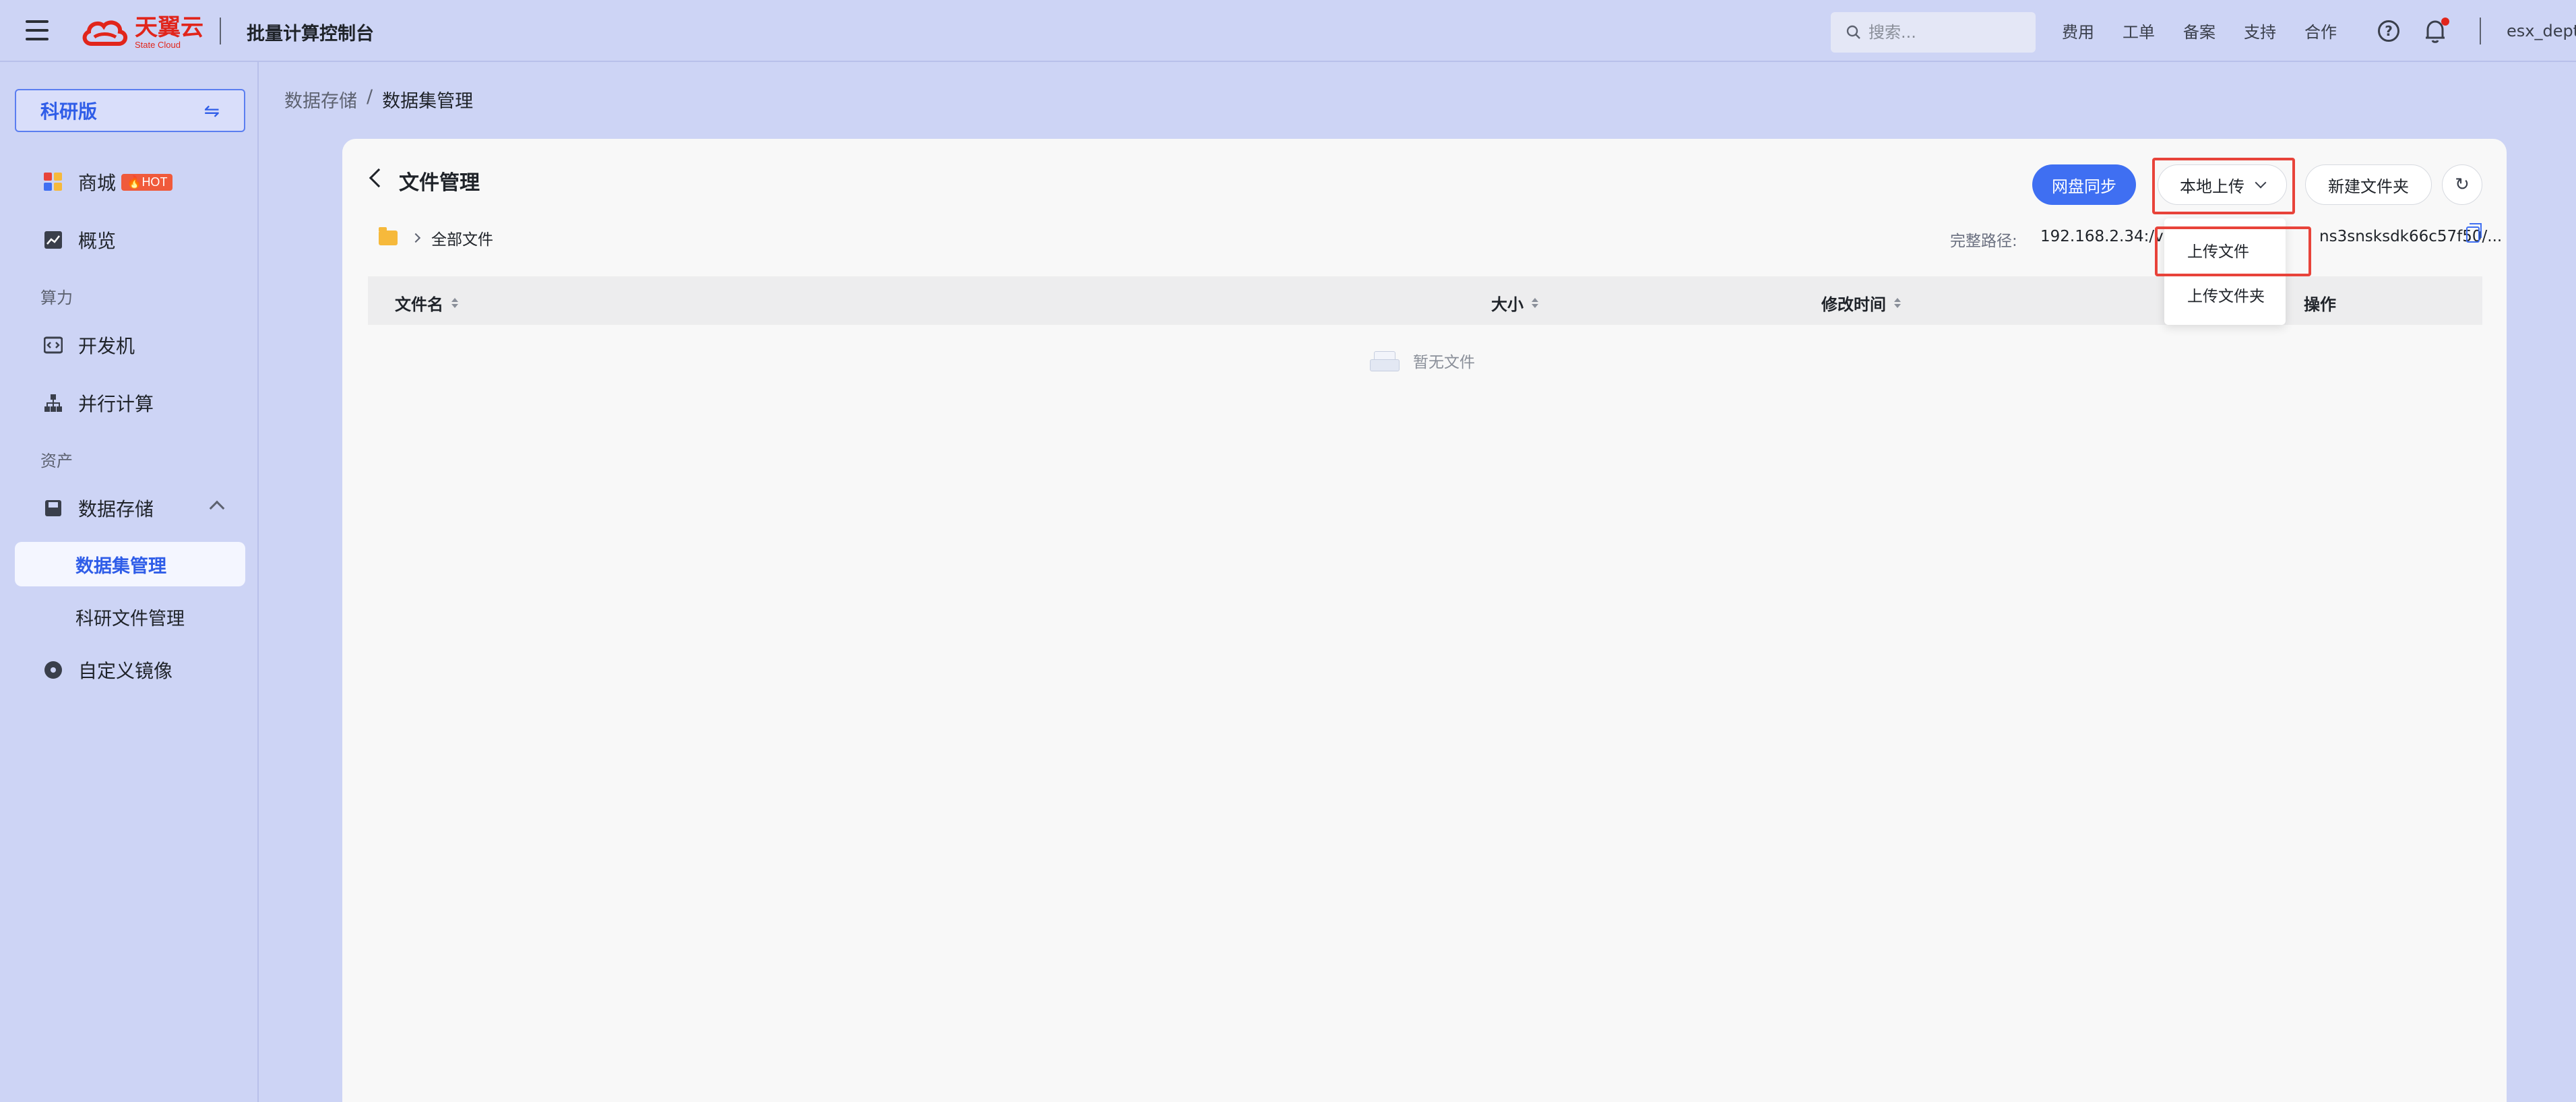  Describe the element at coordinates (2368, 184) in the screenshot. I see `new-folder-button: 新建文件夹` at that location.